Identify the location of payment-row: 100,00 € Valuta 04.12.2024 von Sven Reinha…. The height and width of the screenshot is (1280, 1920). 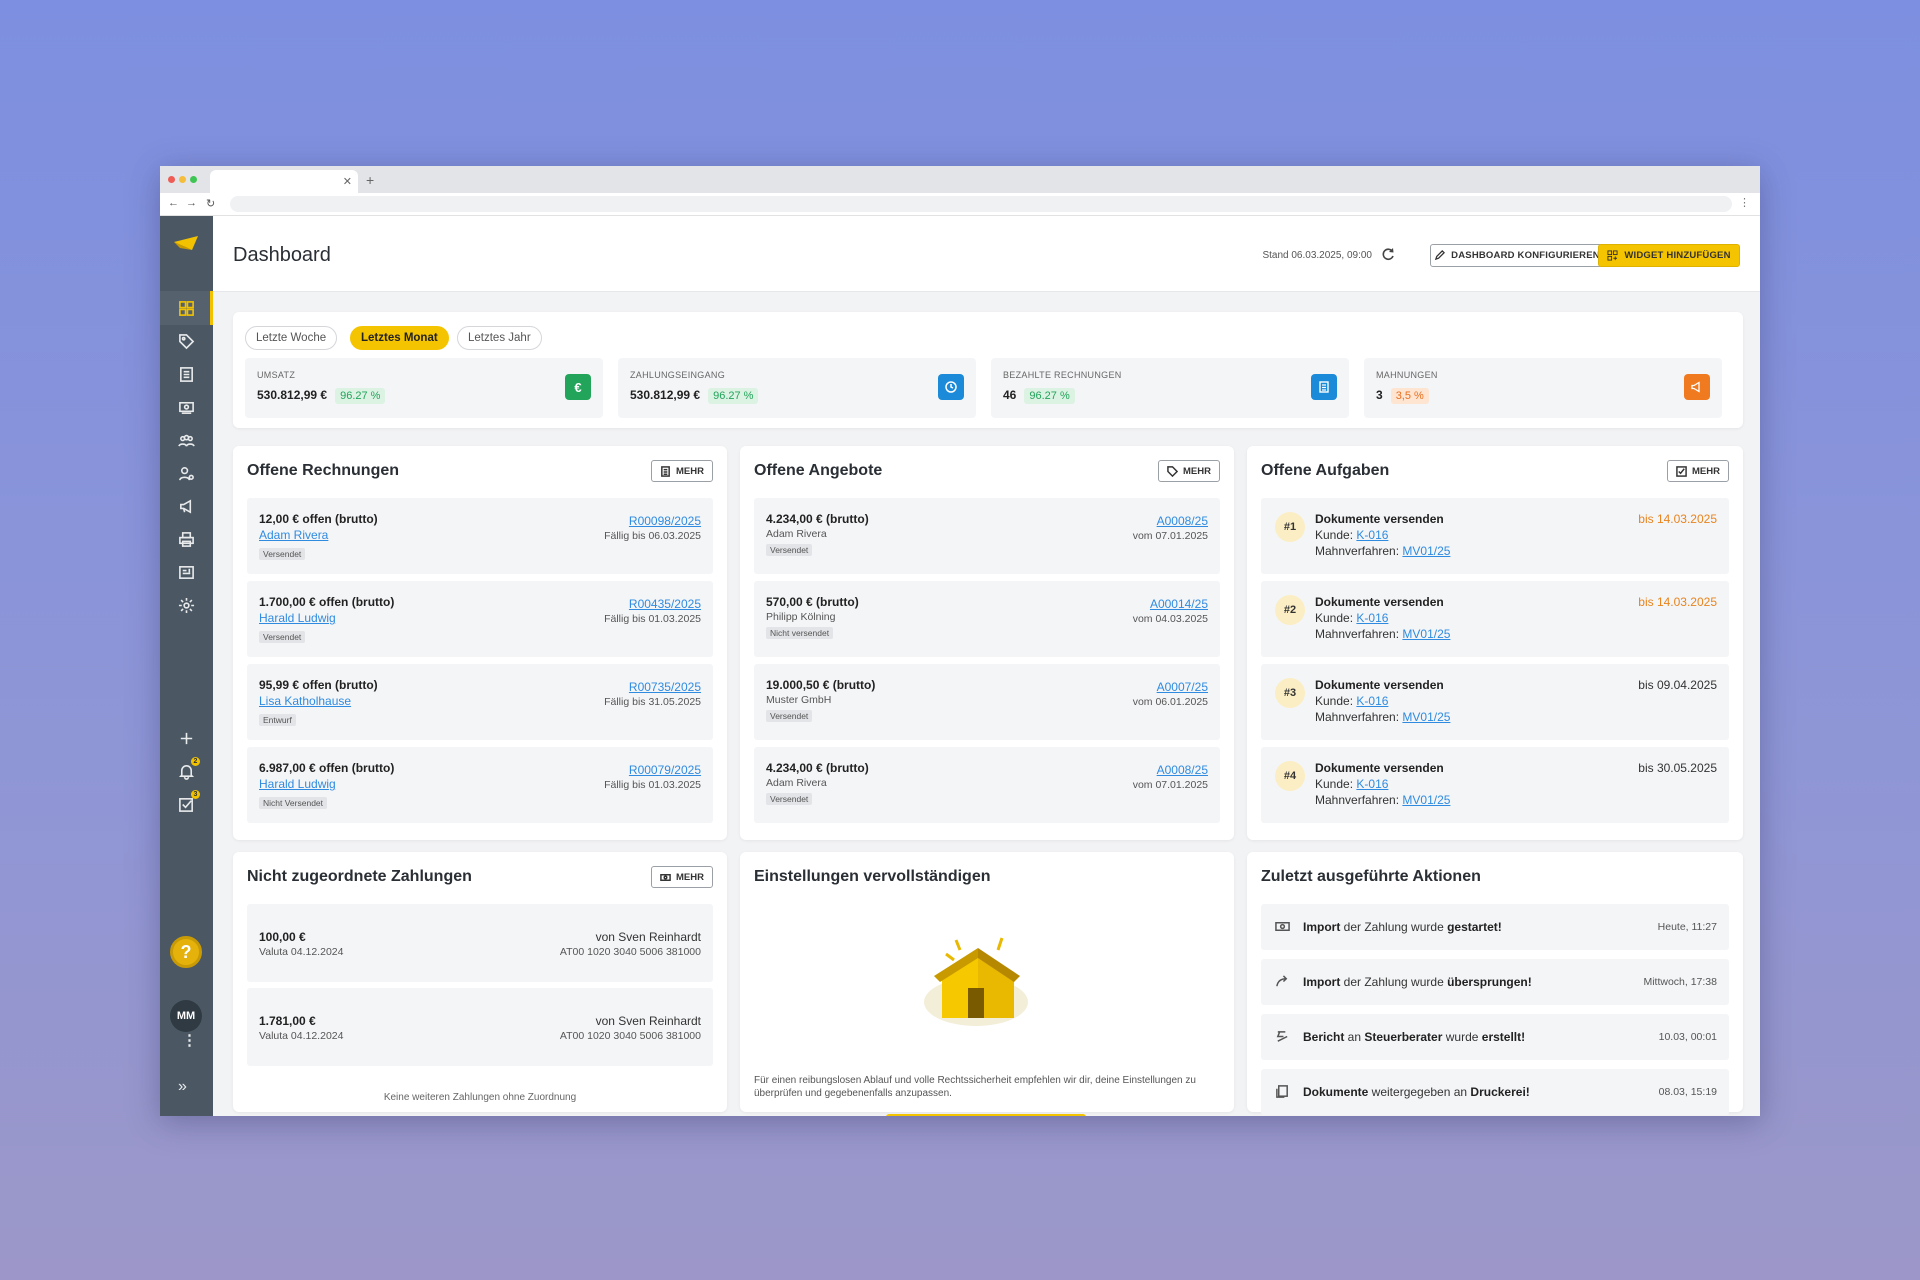
(480, 943).